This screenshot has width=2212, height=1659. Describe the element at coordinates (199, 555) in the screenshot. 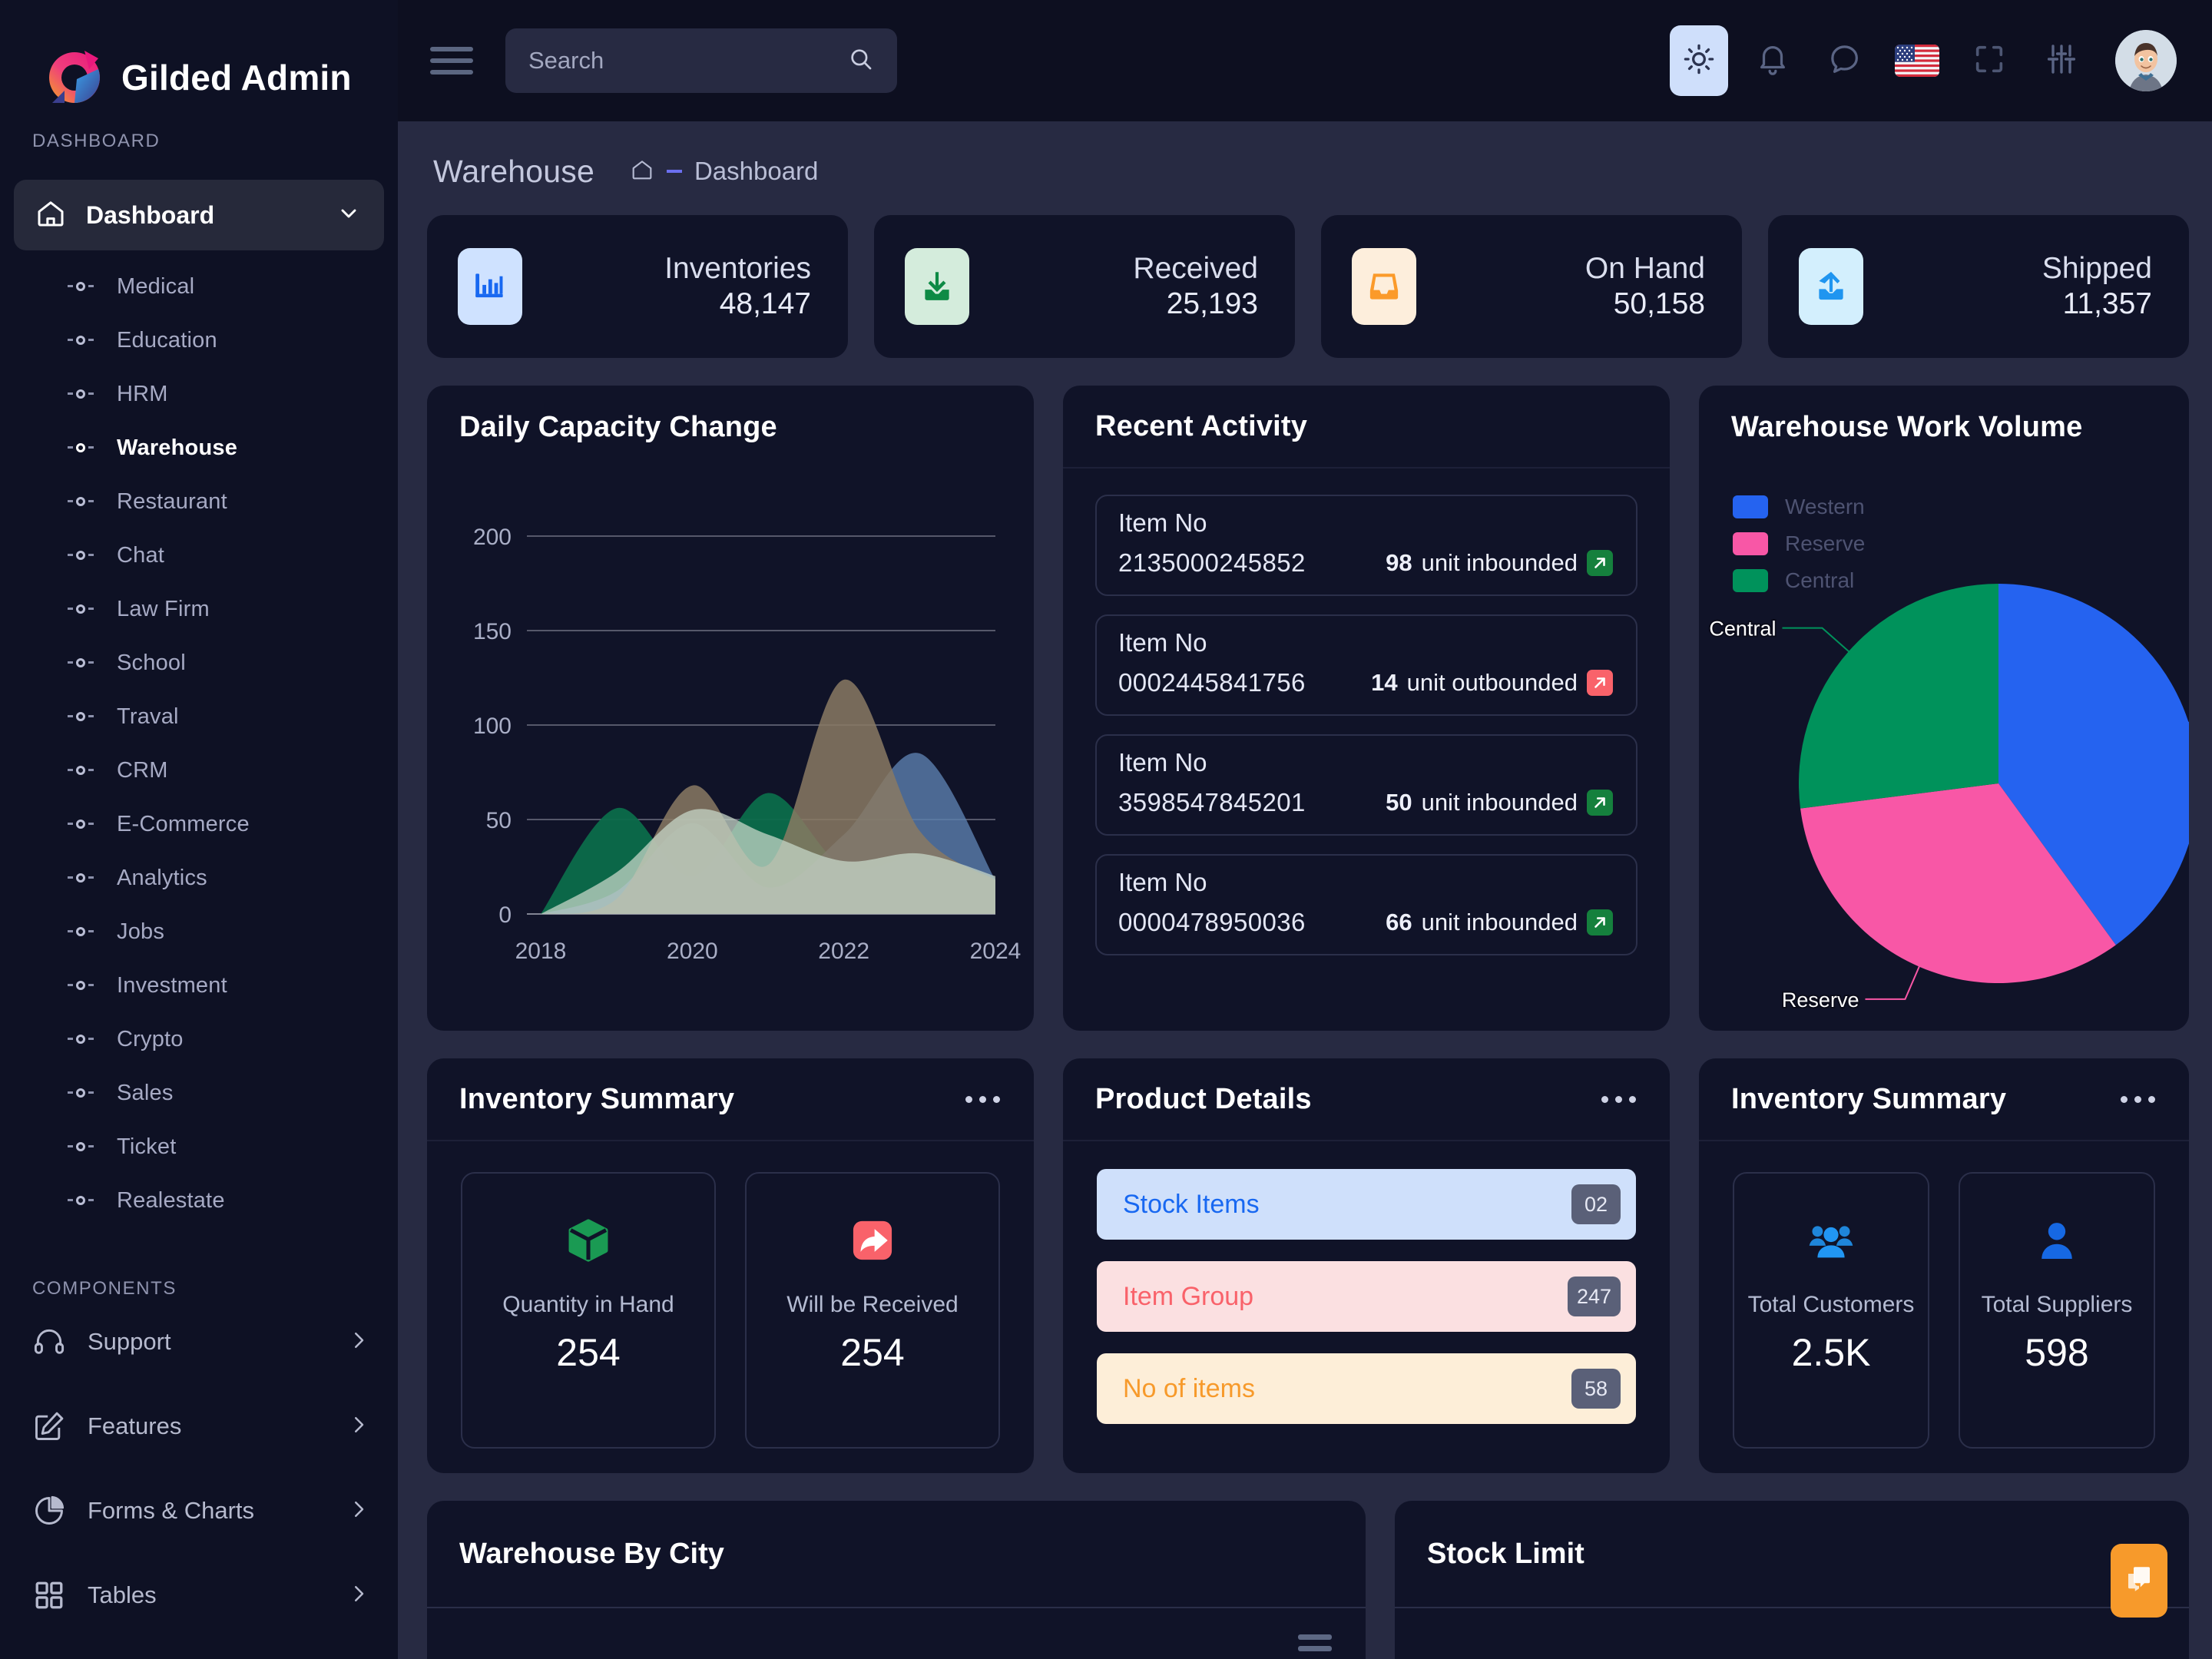

I see `sidebar-item-chat: Chat` at that location.